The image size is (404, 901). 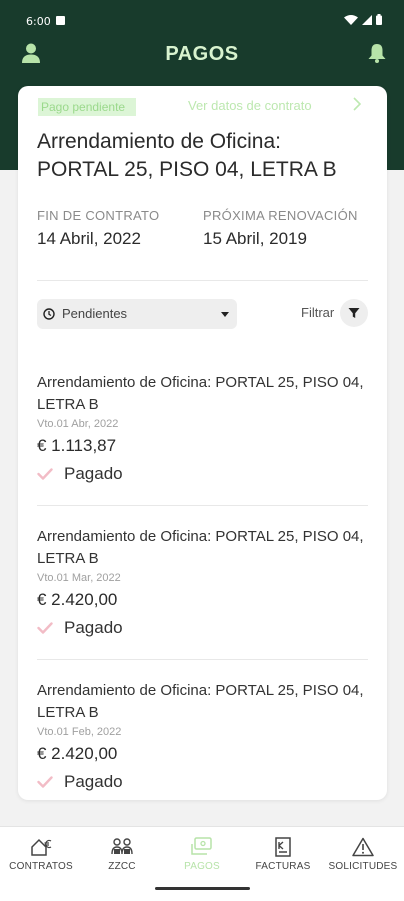 What do you see at coordinates (49, 314) in the screenshot?
I see `clock-icon` at bounding box center [49, 314].